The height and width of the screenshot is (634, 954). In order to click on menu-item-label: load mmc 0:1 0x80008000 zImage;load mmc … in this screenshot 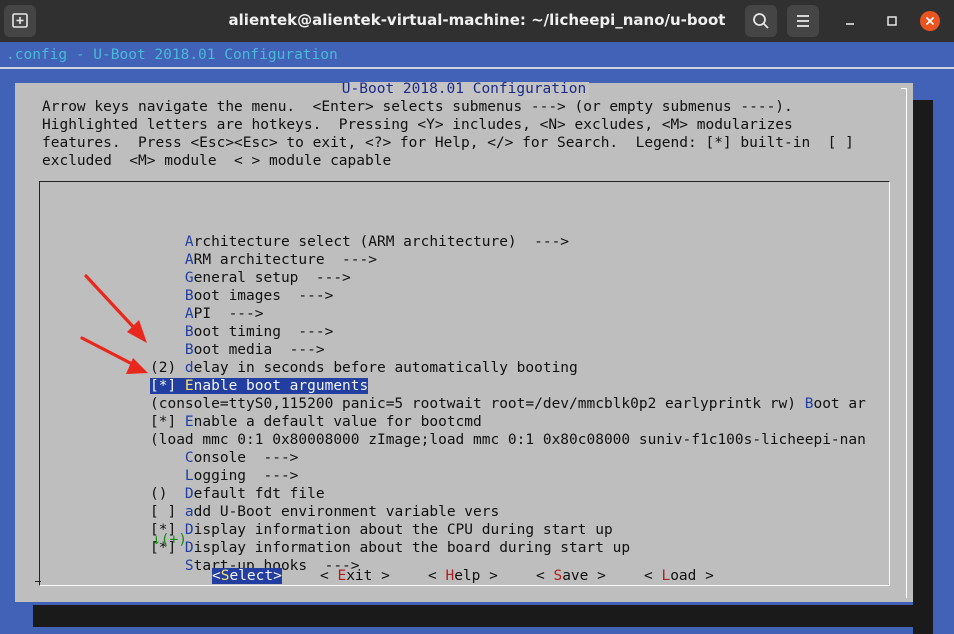, I will do `click(512, 440)`.